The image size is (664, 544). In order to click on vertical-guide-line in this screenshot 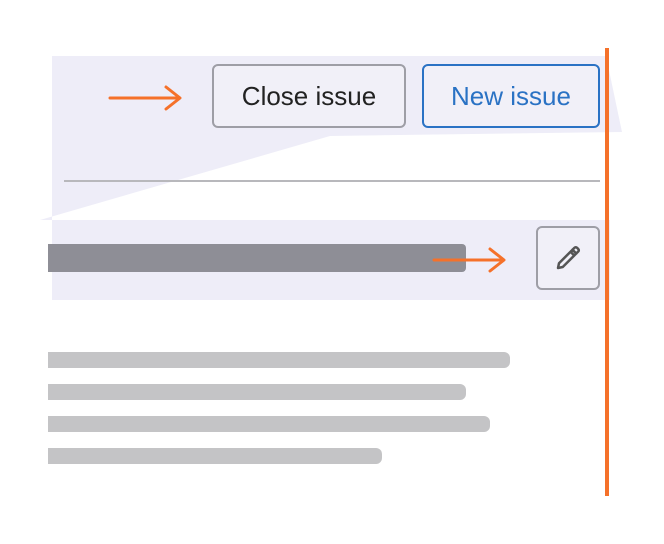, I will do `click(607, 272)`.